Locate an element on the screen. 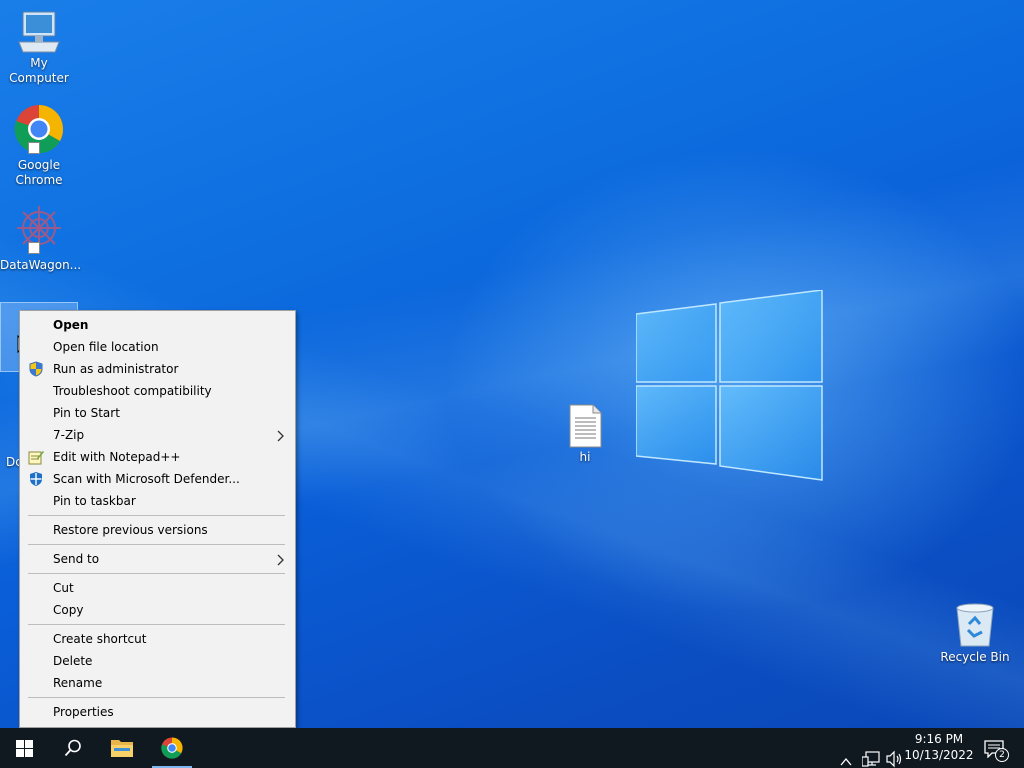 This screenshot has height=768, width=1024. search-button is located at coordinates (72, 748).